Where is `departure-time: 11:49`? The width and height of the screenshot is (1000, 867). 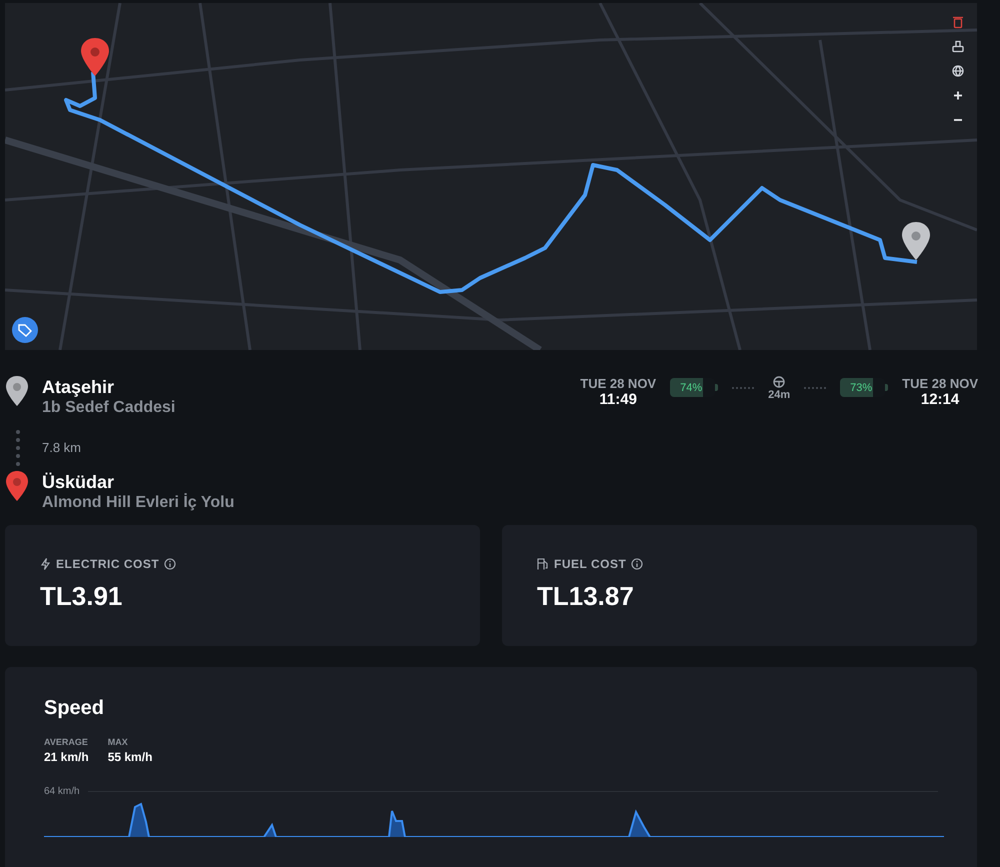 departure-time: 11:49 is located at coordinates (618, 399).